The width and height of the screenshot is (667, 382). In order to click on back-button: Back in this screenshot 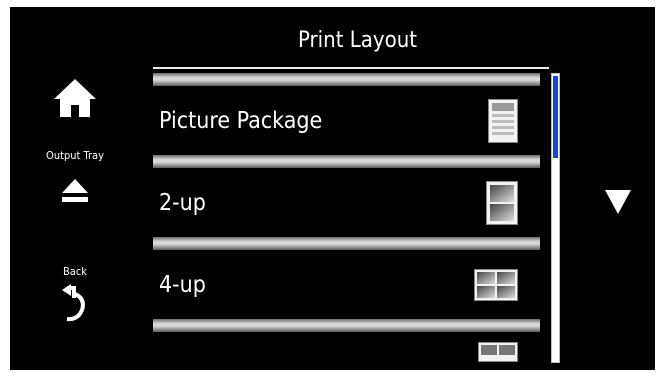, I will do `click(75, 305)`.